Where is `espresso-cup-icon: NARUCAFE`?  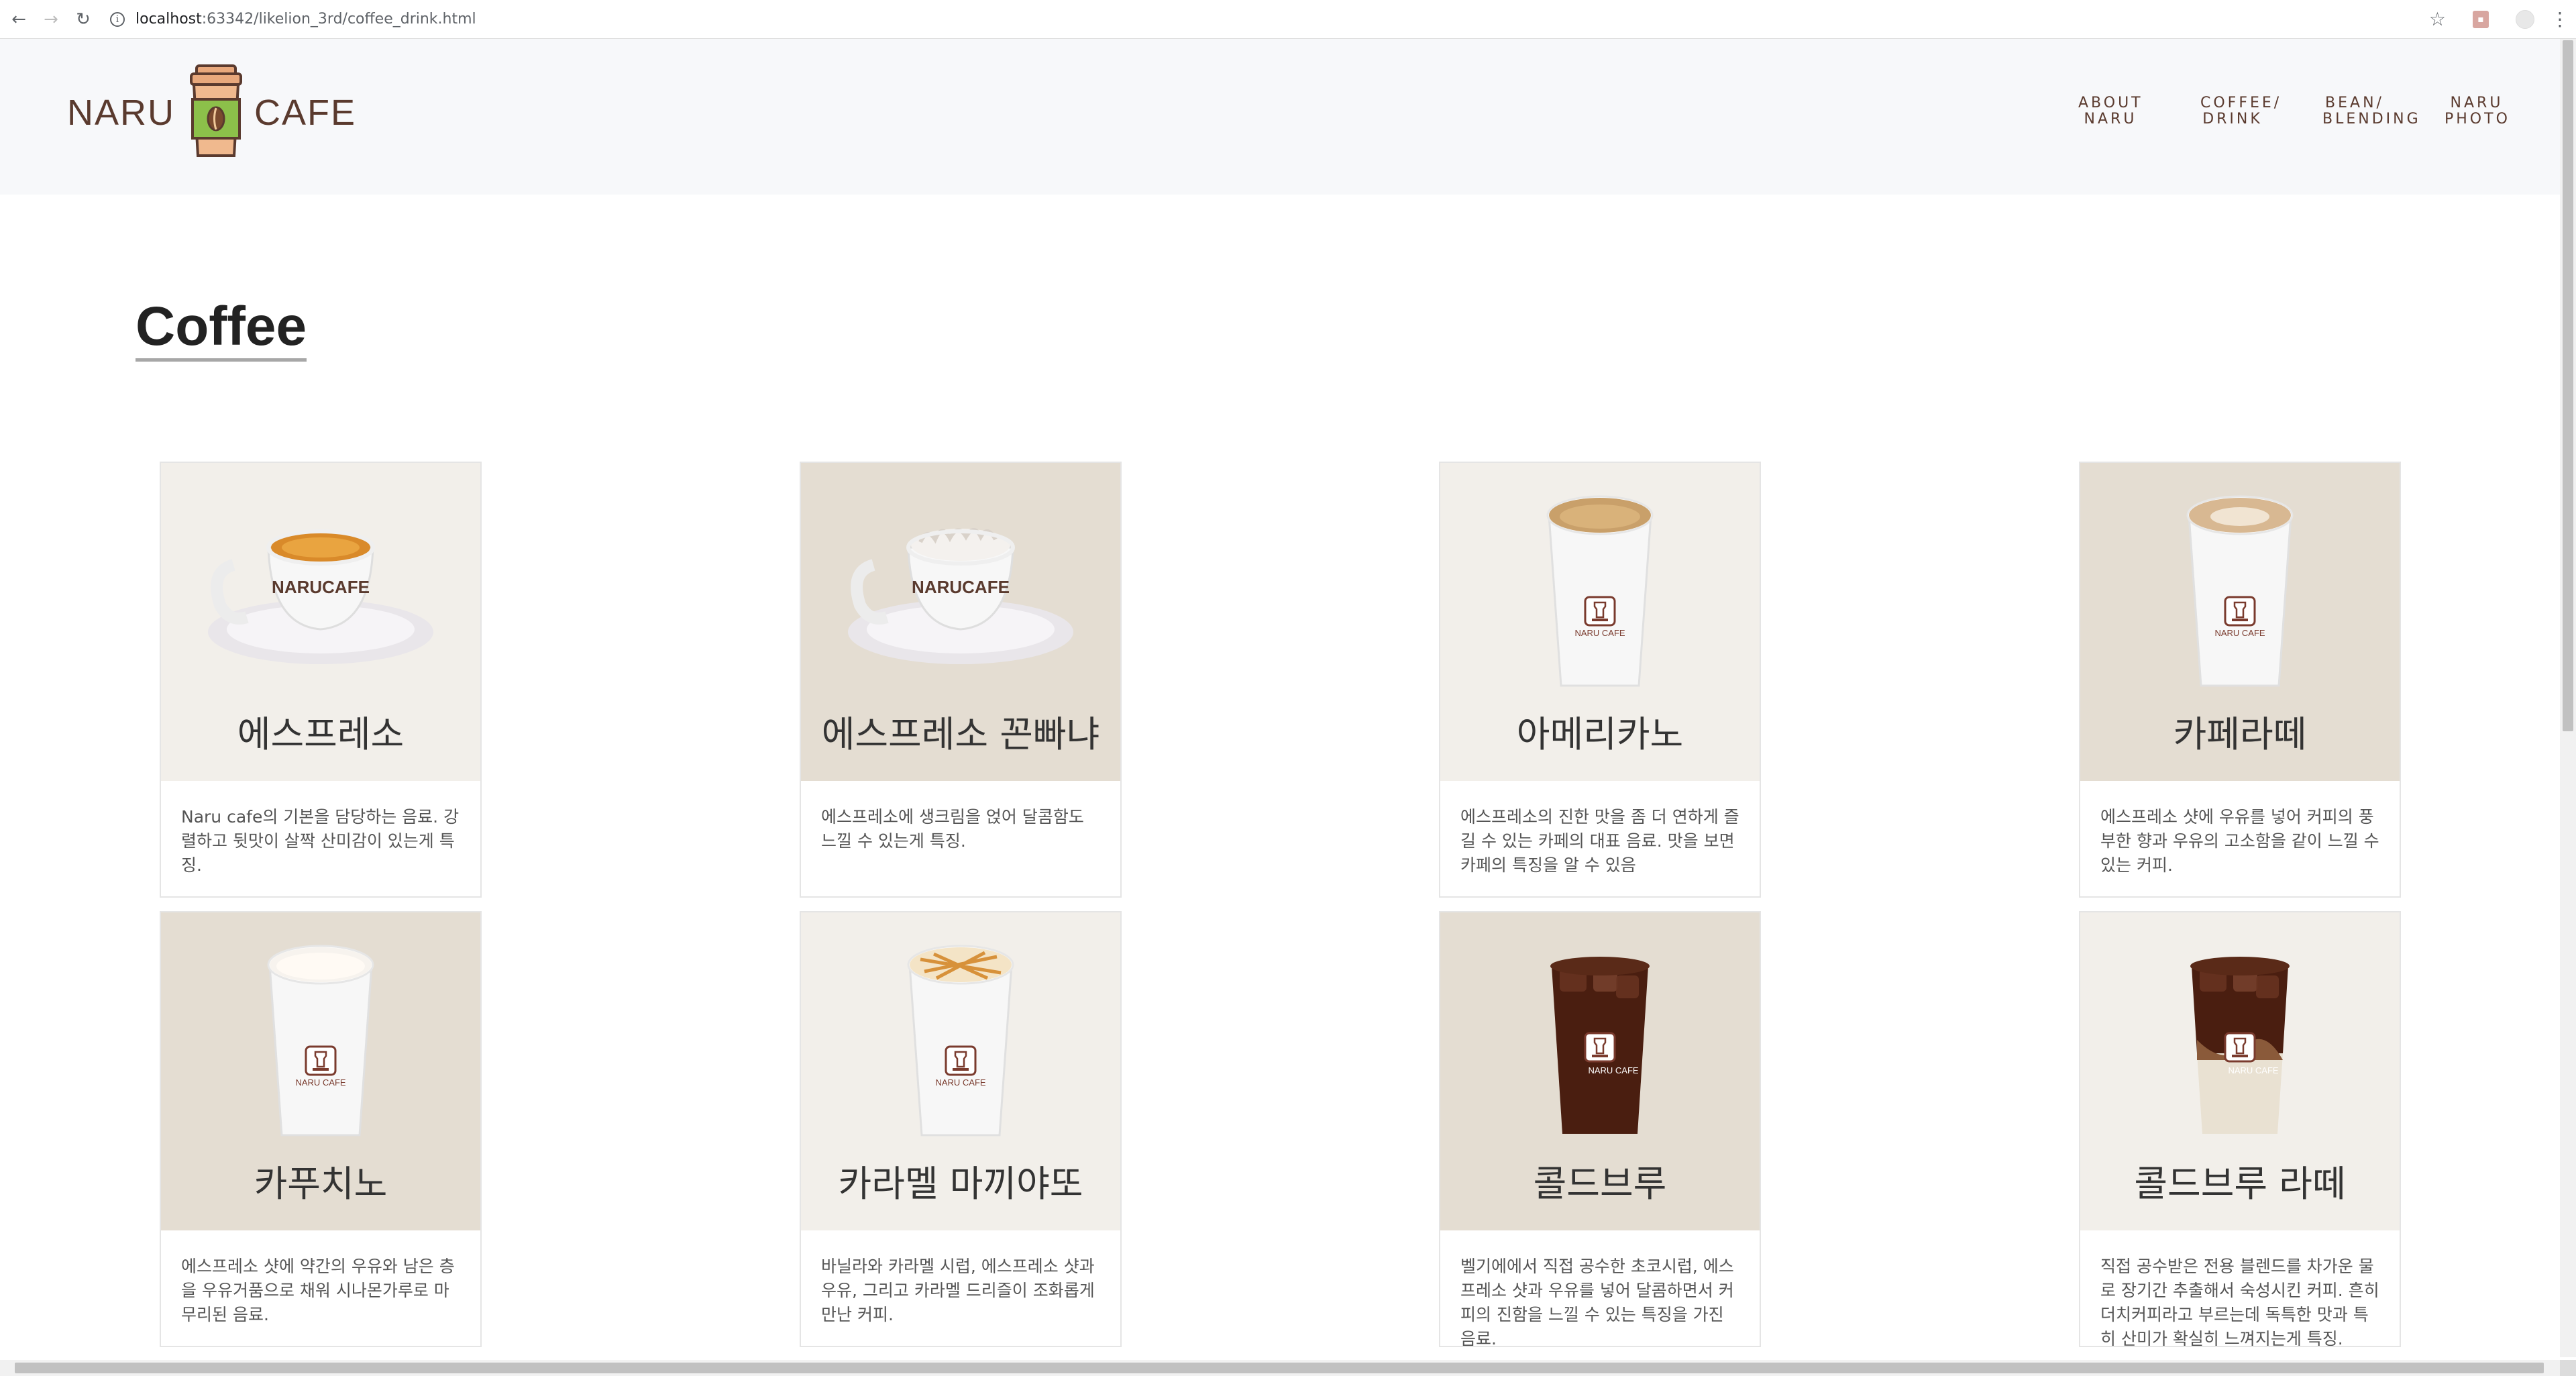
espresso-cup-icon: NARUCAFE is located at coordinates (321, 586).